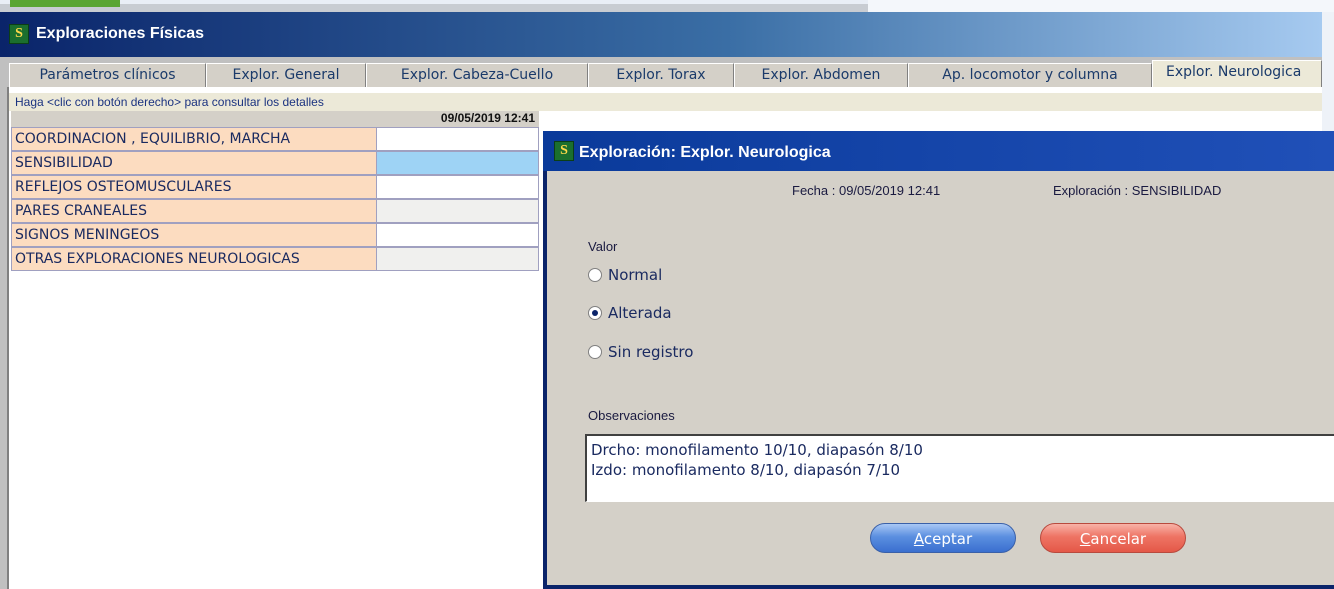 The width and height of the screenshot is (1334, 589). Describe the element at coordinates (107, 75) in the screenshot. I see `tab-parametros-clinicos: Parámetros clínicos` at that location.